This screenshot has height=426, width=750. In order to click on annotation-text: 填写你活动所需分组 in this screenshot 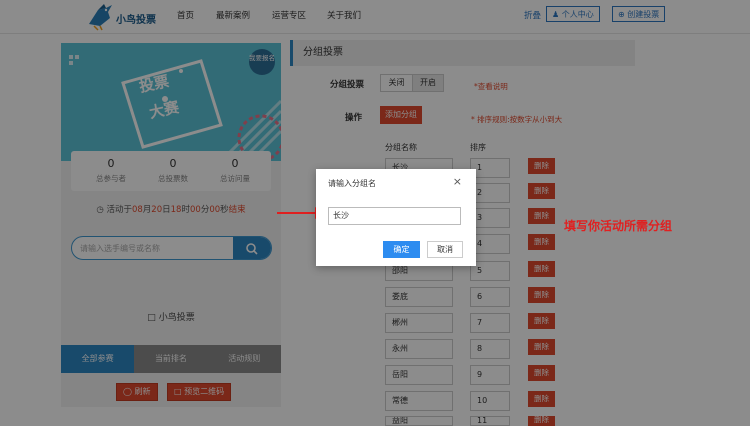, I will do `click(618, 226)`.